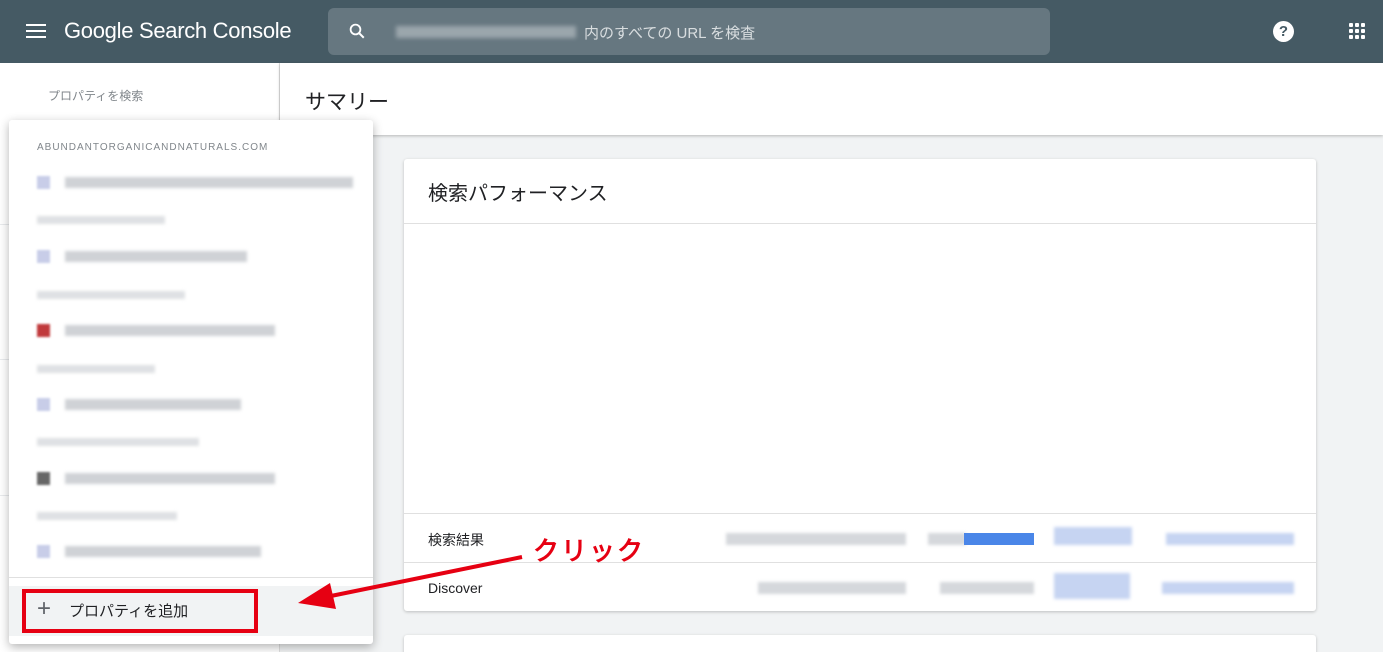  I want to click on page-header: サマリー, so click(831, 99).